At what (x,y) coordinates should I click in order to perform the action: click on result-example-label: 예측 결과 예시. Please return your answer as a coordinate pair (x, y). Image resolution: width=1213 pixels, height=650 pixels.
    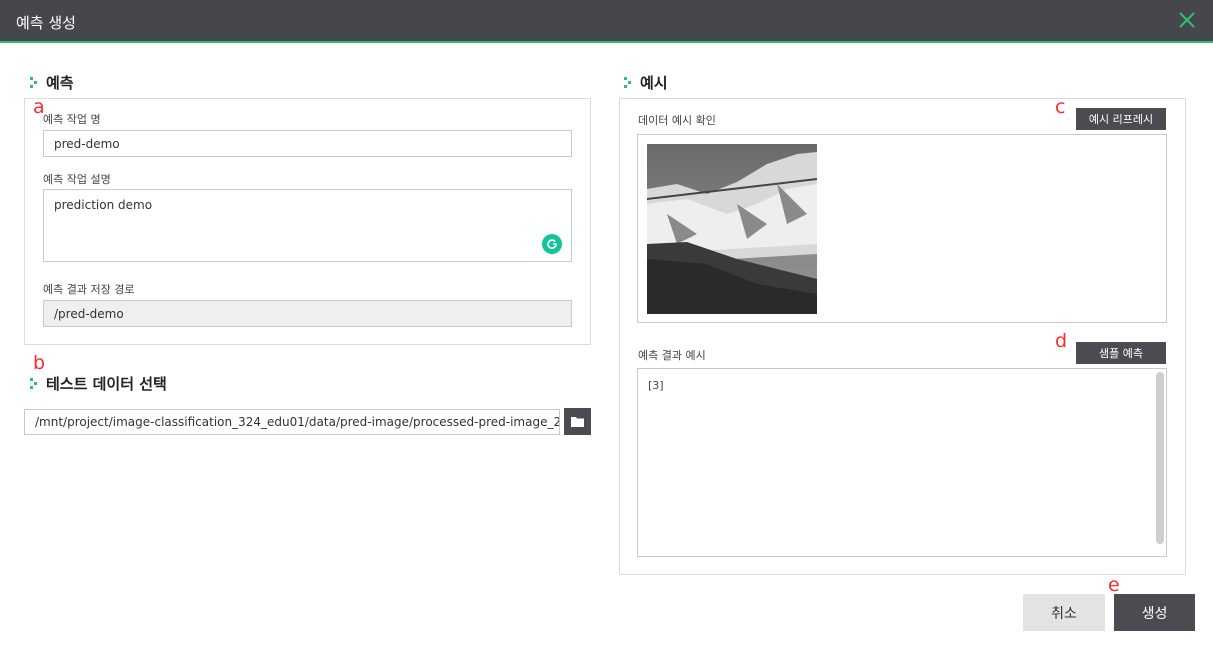
    Looking at the image, I should click on (672, 355).